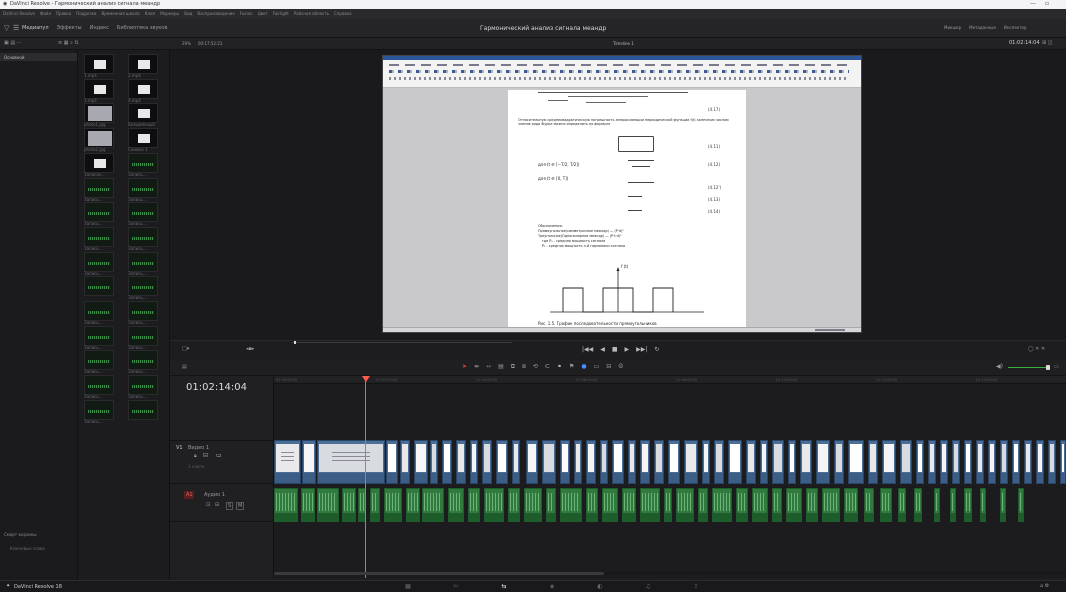 Image resolution: width=1066 pixels, height=592 pixels. Describe the element at coordinates (464, 367) in the screenshot. I see `selection-tool-icon: ➤` at that location.